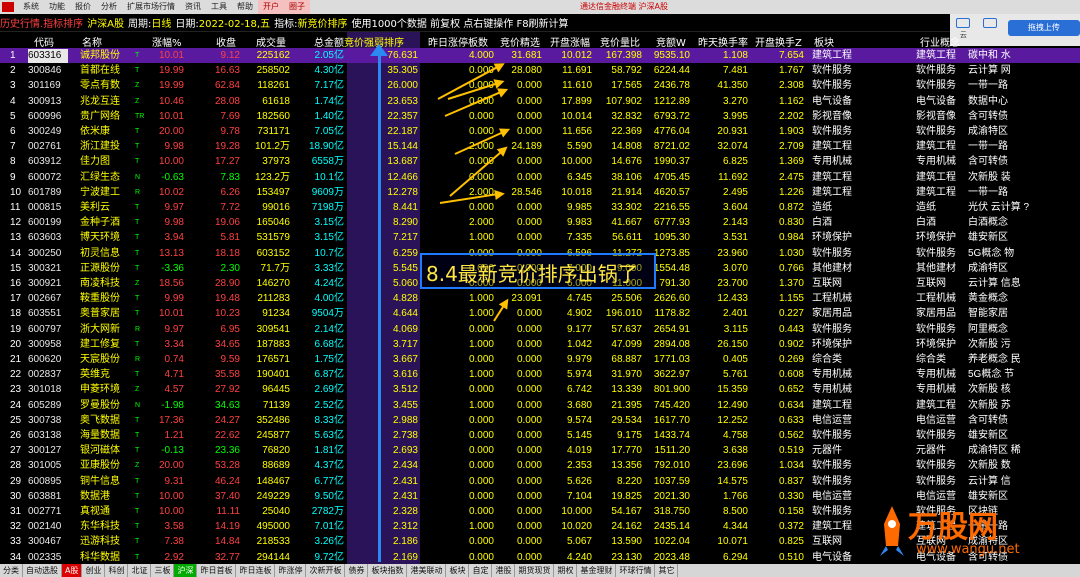 This screenshot has width=1080, height=577. I want to click on header-amount-w: 竞额W, so click(671, 41).